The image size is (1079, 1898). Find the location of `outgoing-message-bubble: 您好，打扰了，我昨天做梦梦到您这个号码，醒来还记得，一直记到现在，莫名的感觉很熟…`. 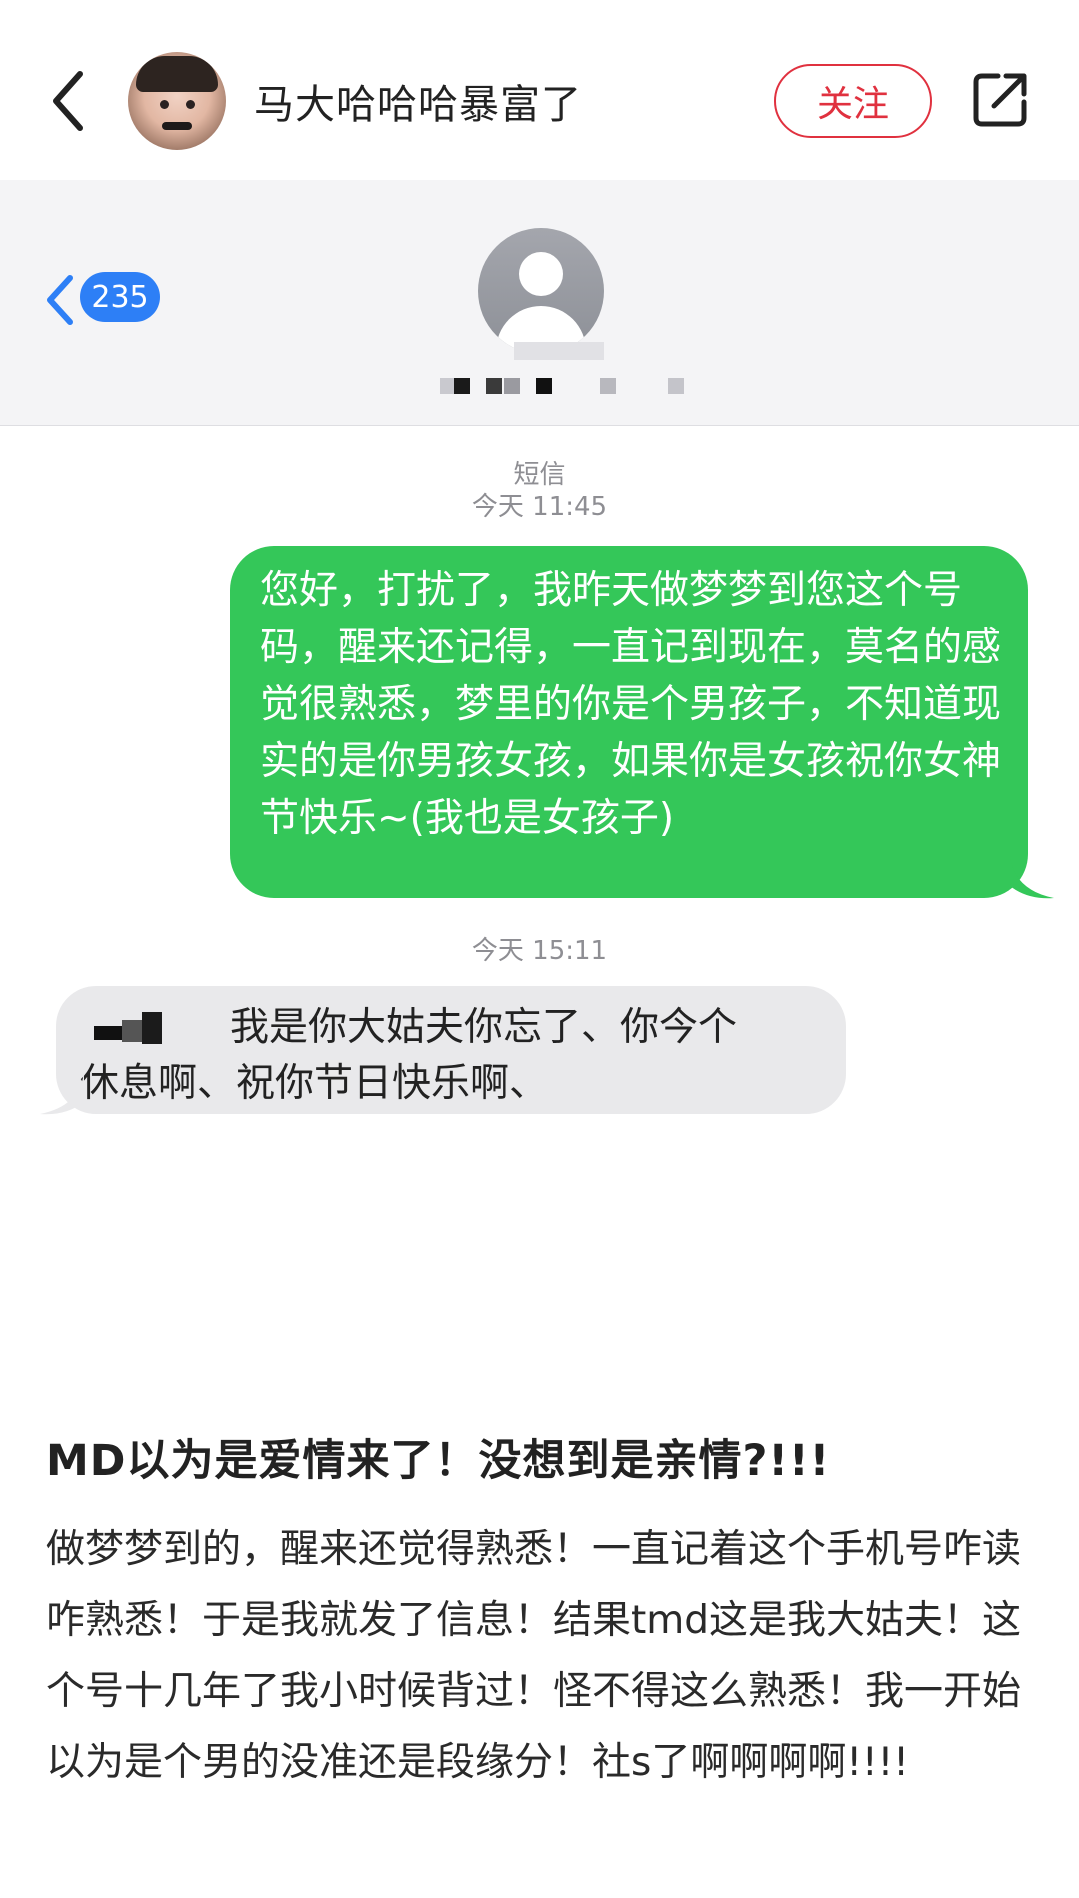

outgoing-message-bubble: 您好，打扰了，我昨天做梦梦到您这个号码，醒来还记得，一直记到现在，莫名的感觉很熟… is located at coordinates (629, 722).